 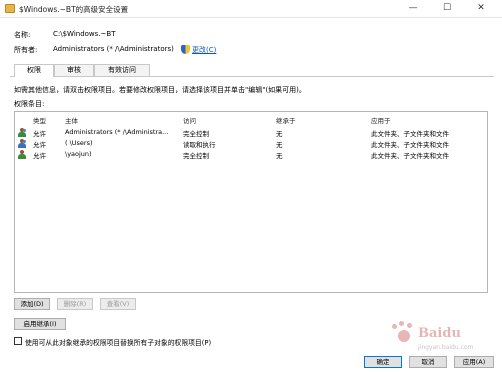 What do you see at coordinates (74, 9) in the screenshot?
I see `window-title: $Windows.~BT的高级安全设置` at bounding box center [74, 9].